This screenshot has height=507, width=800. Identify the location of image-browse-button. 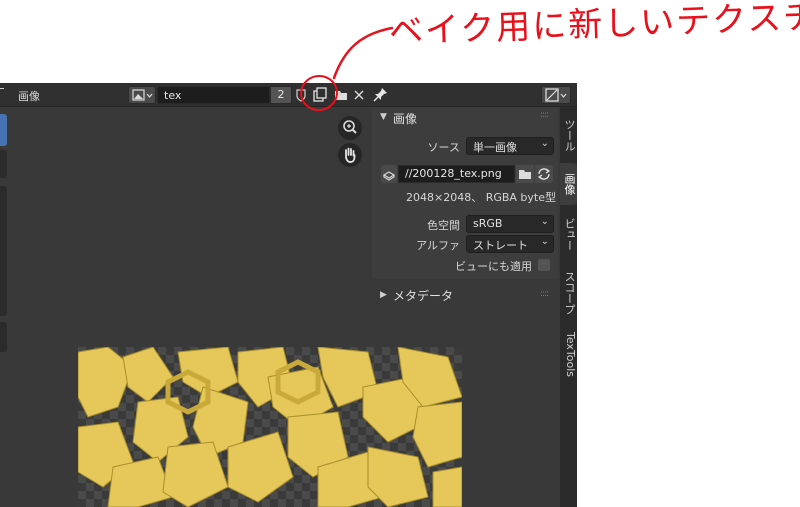
(142, 95).